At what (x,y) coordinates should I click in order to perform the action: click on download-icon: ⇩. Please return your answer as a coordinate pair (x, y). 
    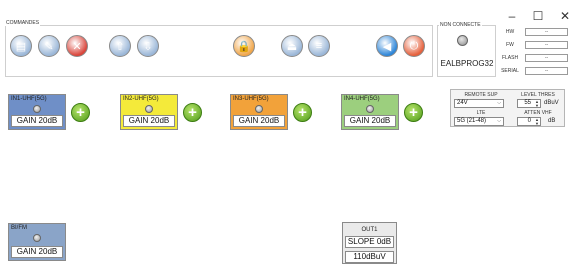
    Looking at the image, I should click on (148, 46).